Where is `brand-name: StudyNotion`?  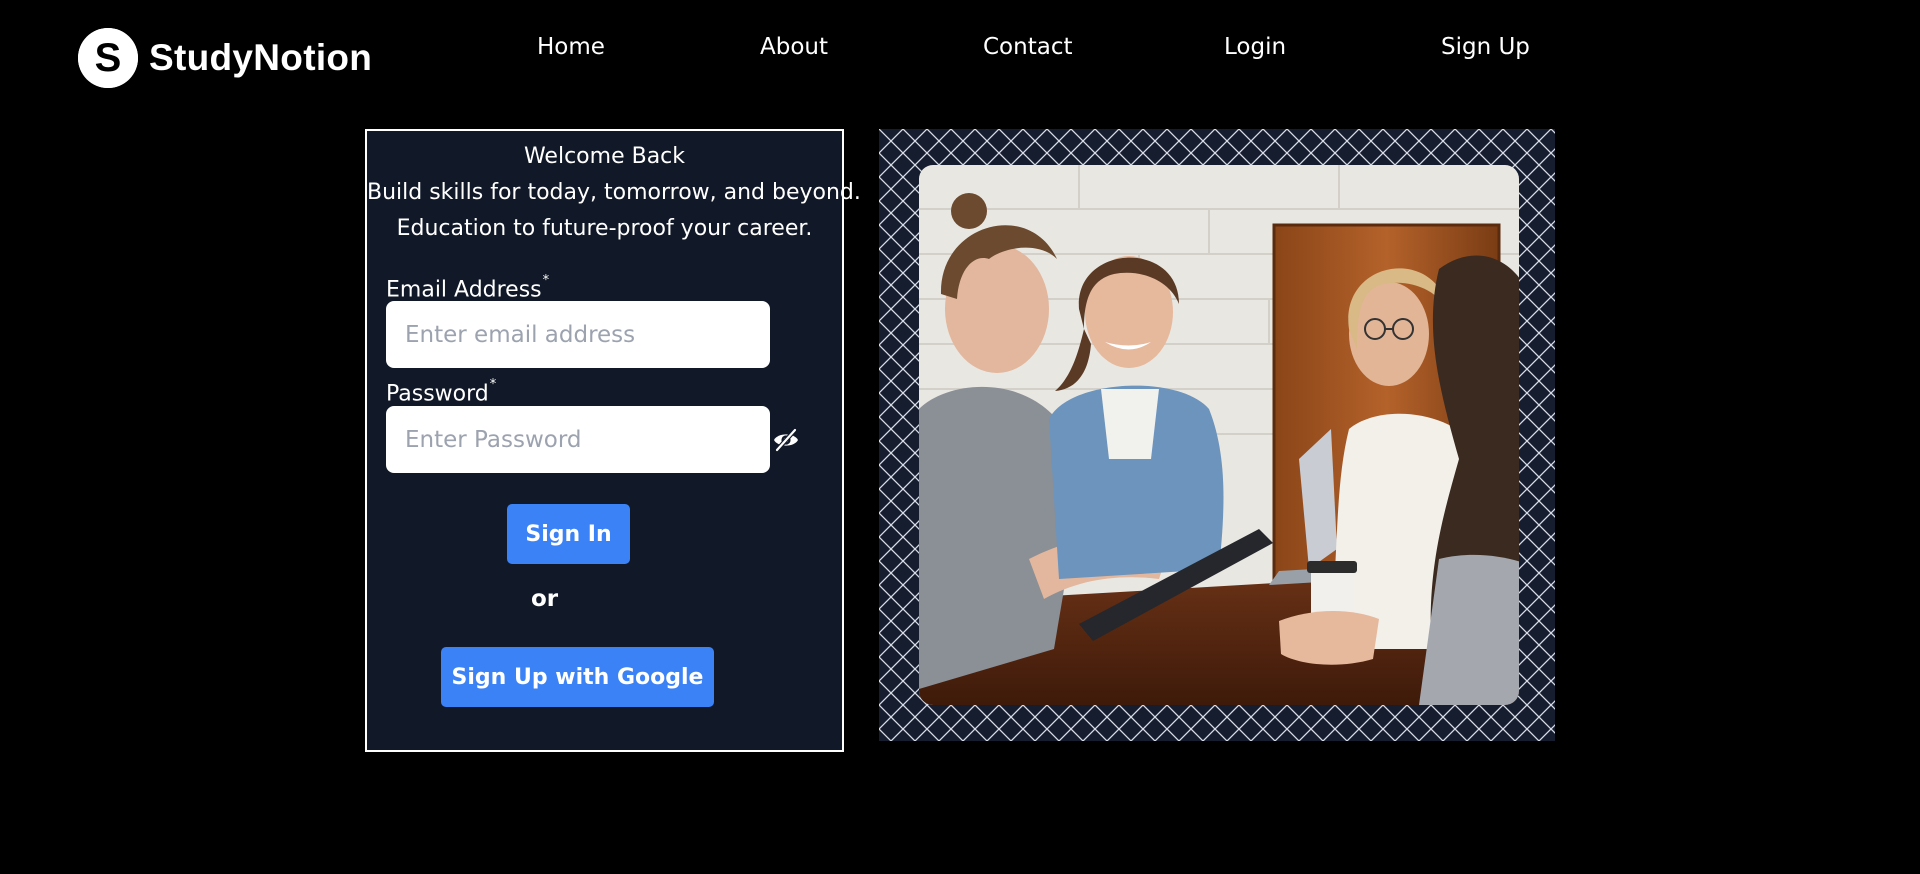 brand-name: StudyNotion is located at coordinates (261, 57).